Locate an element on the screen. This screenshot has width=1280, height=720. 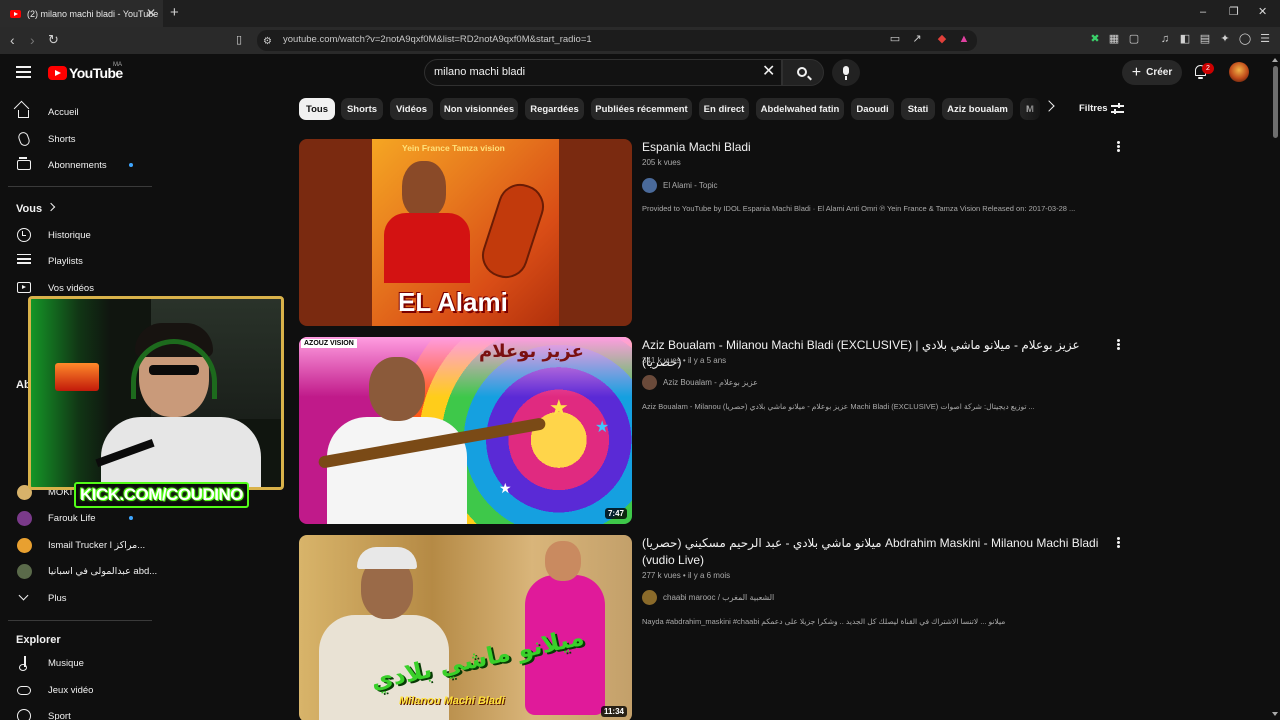
sidebar-item-label: Historique is located at coordinates (69, 235).